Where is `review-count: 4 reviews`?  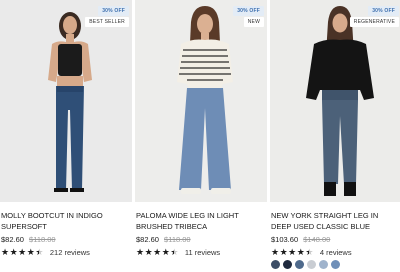 review-count: 4 reviews is located at coordinates (336, 252).